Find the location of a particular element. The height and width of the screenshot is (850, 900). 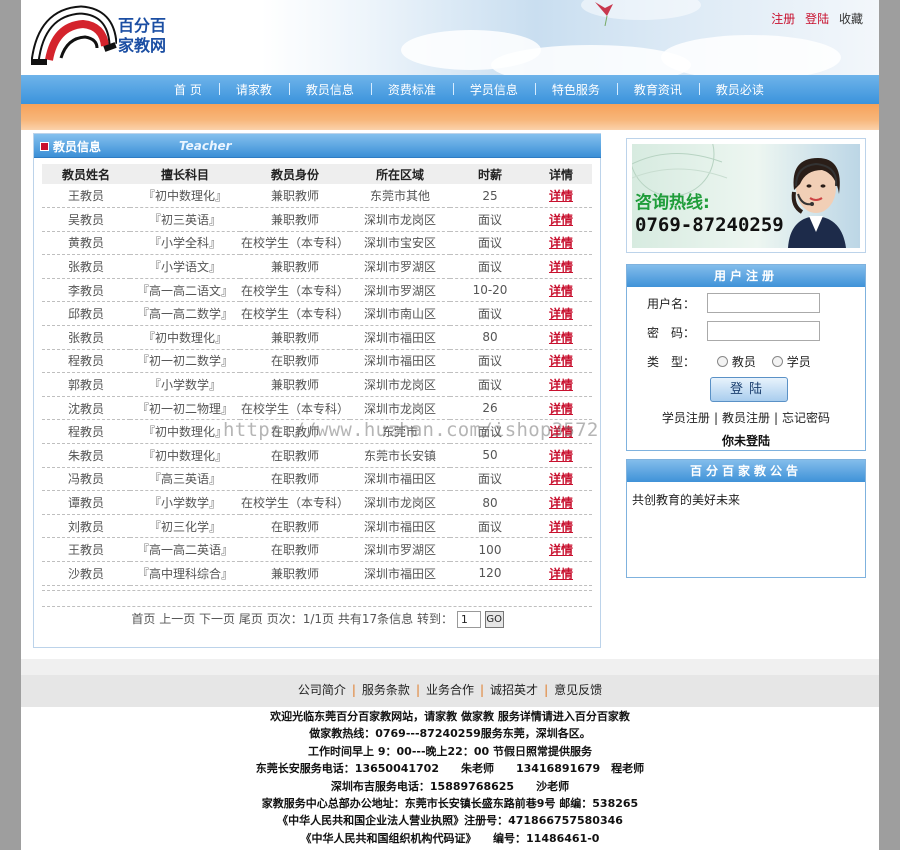

table-row: 刘教员 『初三化学』 在职教师 深圳市福田区 面议 详情 is located at coordinates (317, 526).